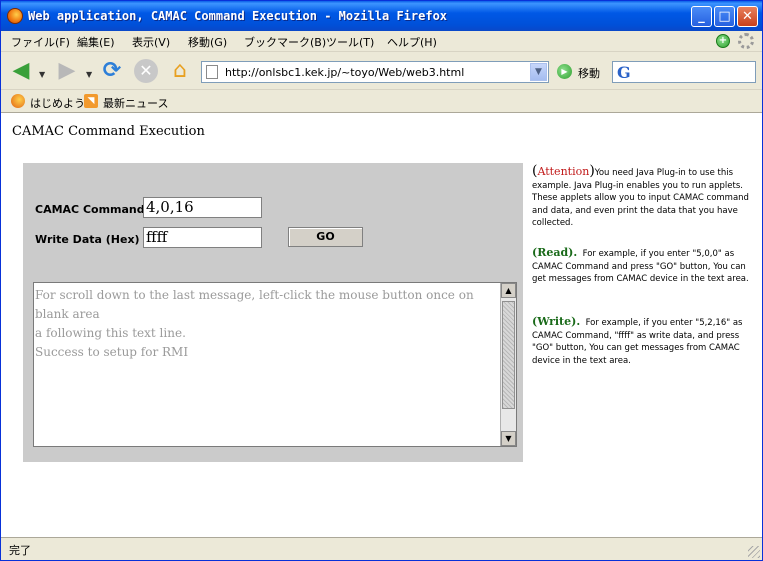  Describe the element at coordinates (589, 73) in the screenshot. I see `go-button-label: 移動` at that location.